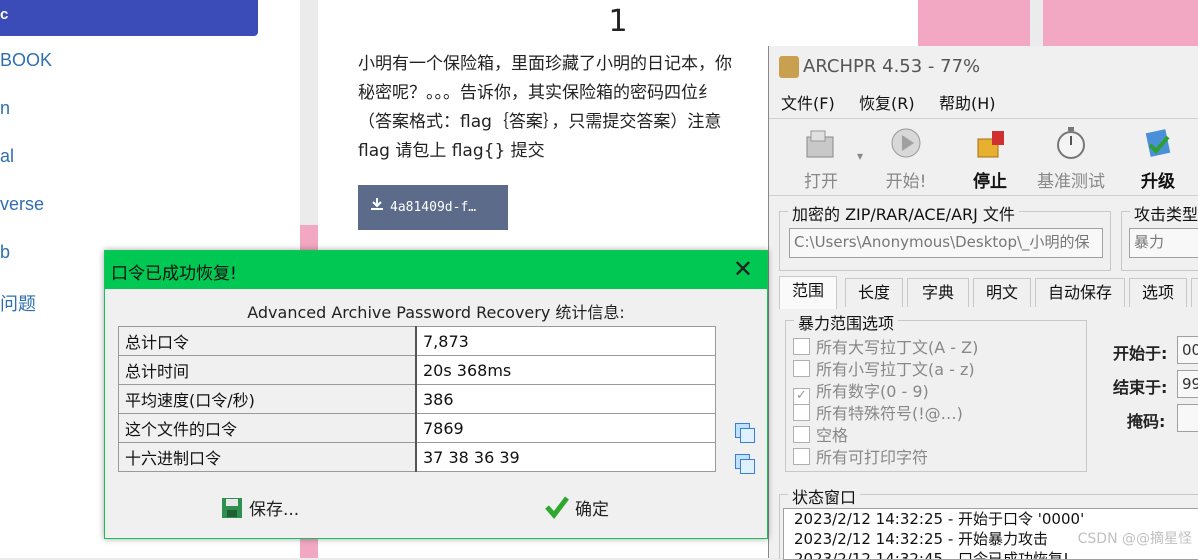 The height and width of the screenshot is (560, 1198). I want to click on table-row: 这个文件的口令 7869, so click(417, 428).